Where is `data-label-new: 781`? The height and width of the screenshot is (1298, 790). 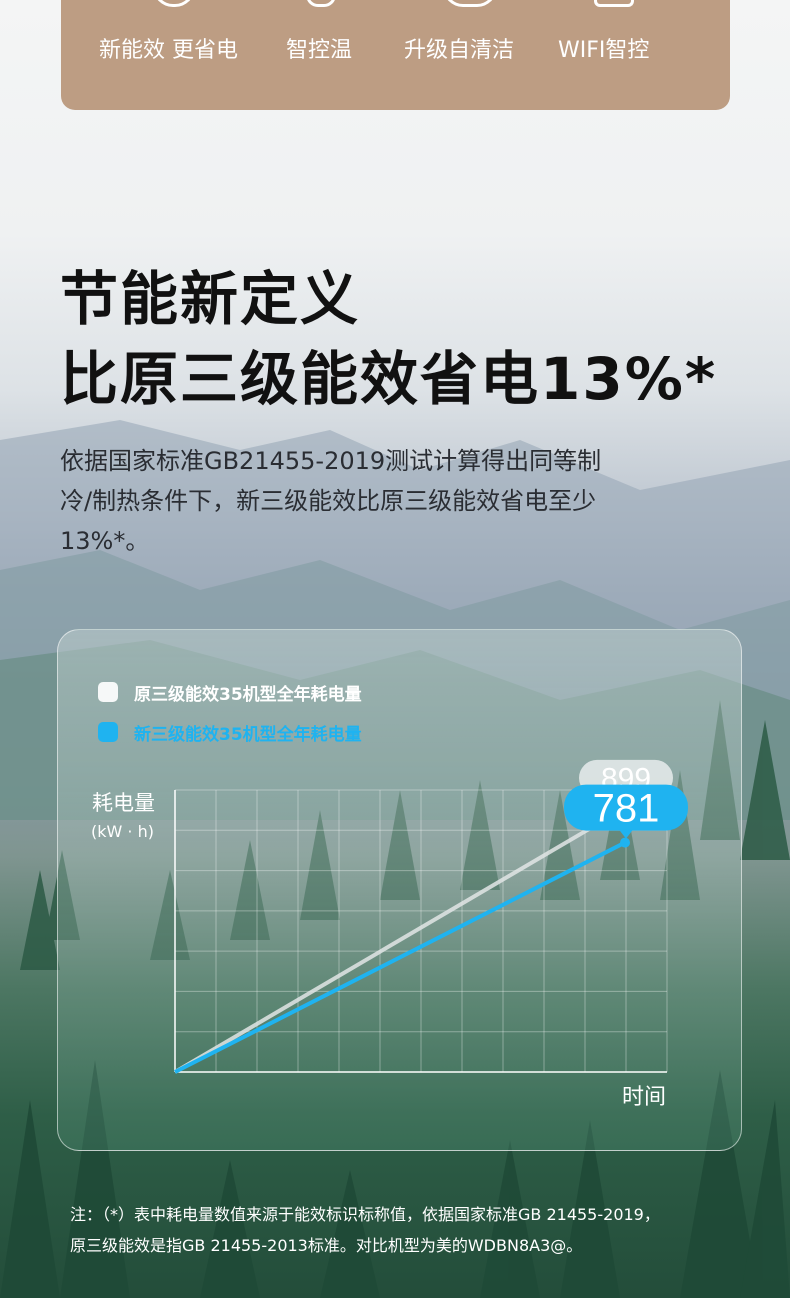 data-label-new: 781 is located at coordinates (626, 809).